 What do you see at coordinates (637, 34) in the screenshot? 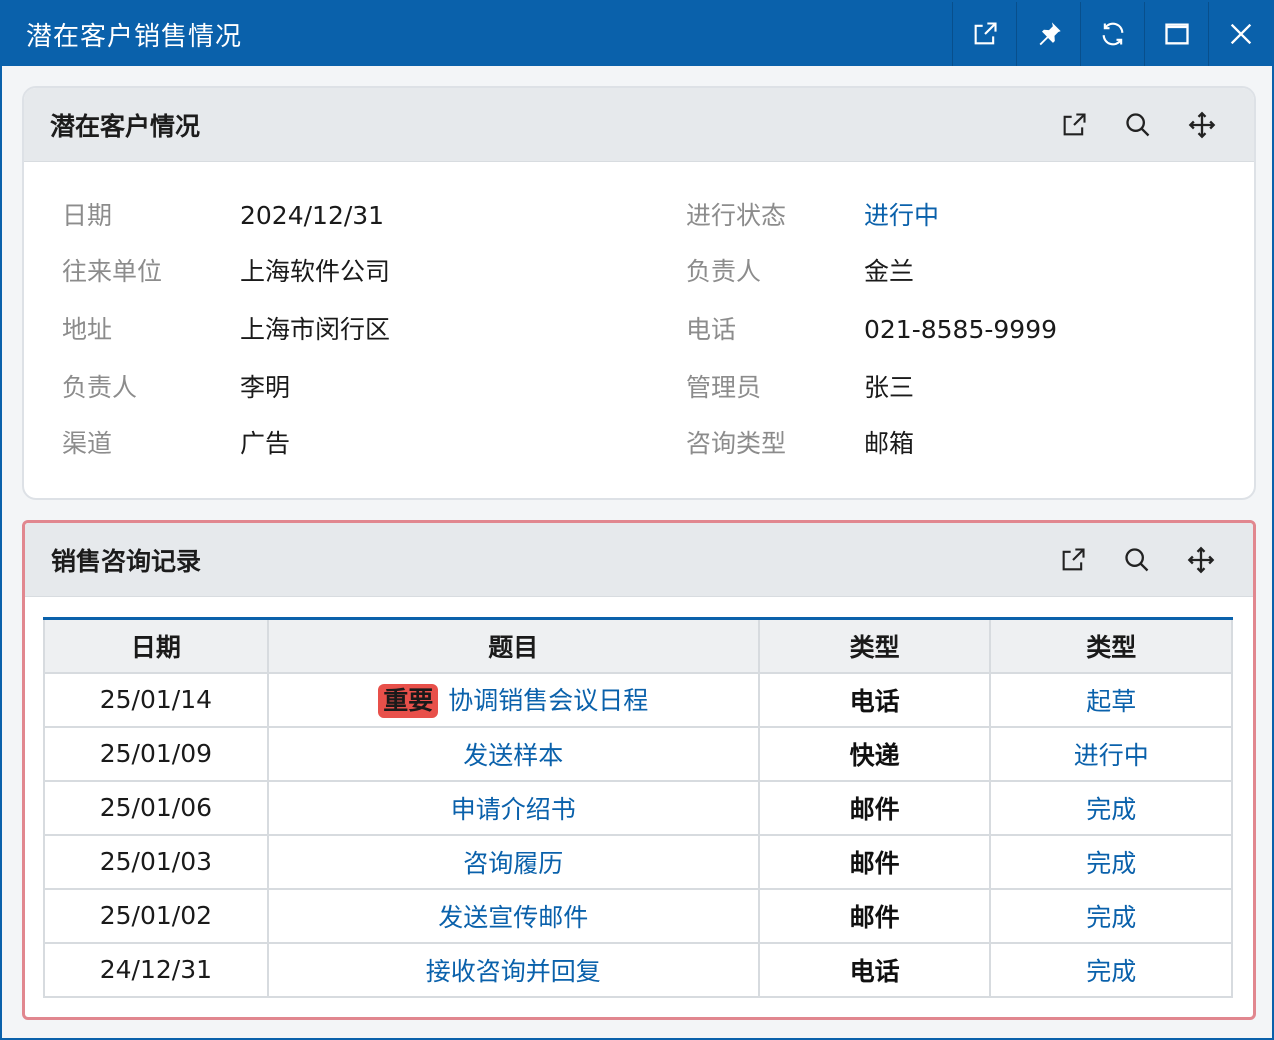
I see `title-bar: 潜在客户销售情况` at bounding box center [637, 34].